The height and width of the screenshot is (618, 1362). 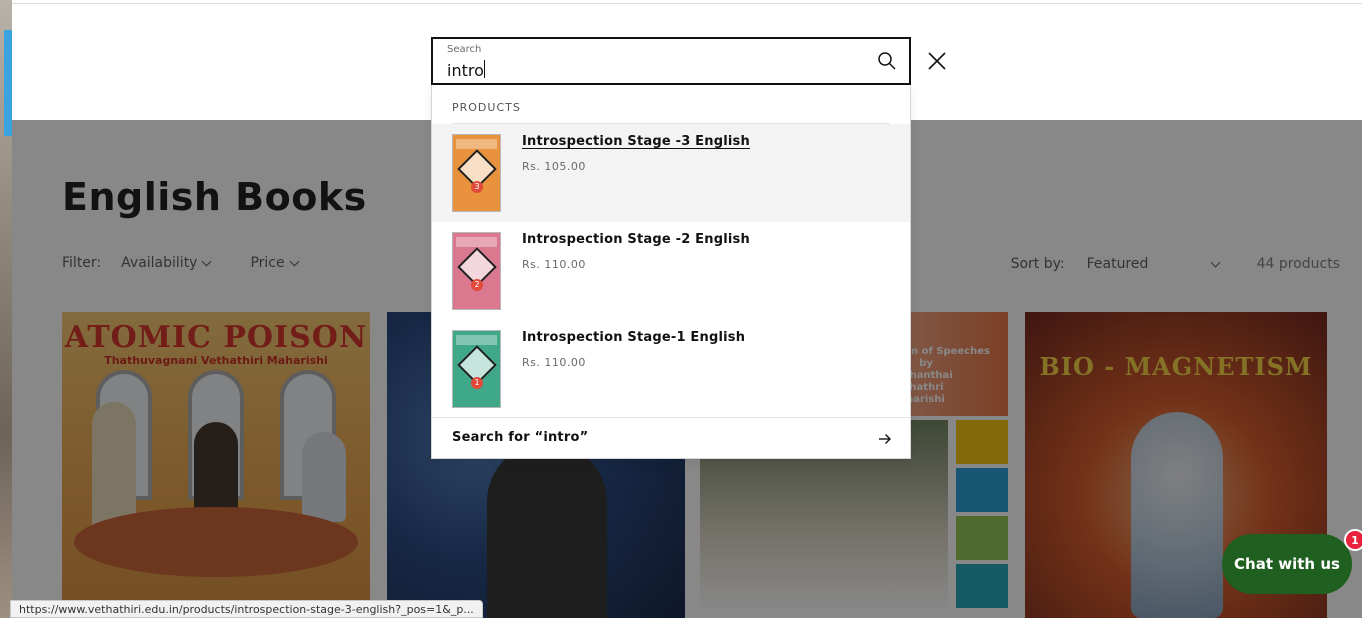 I want to click on search-field: Search, so click(x=671, y=61).